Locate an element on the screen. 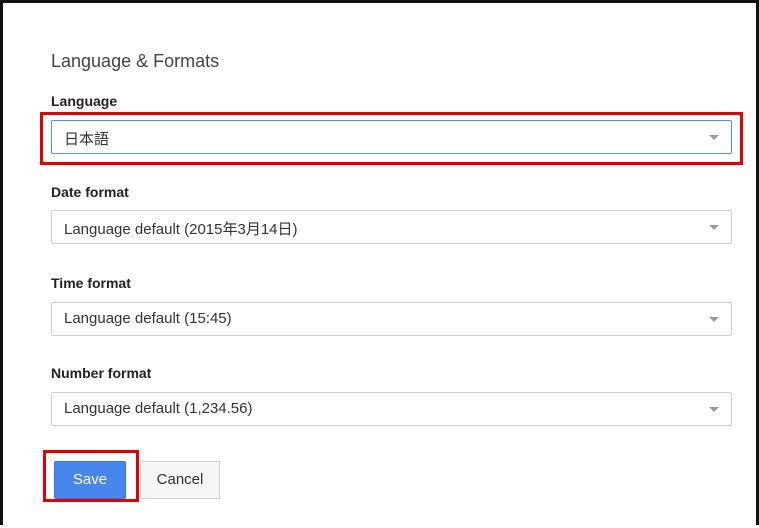 The height and width of the screenshot is (528, 759). language-label: Language is located at coordinates (84, 101).